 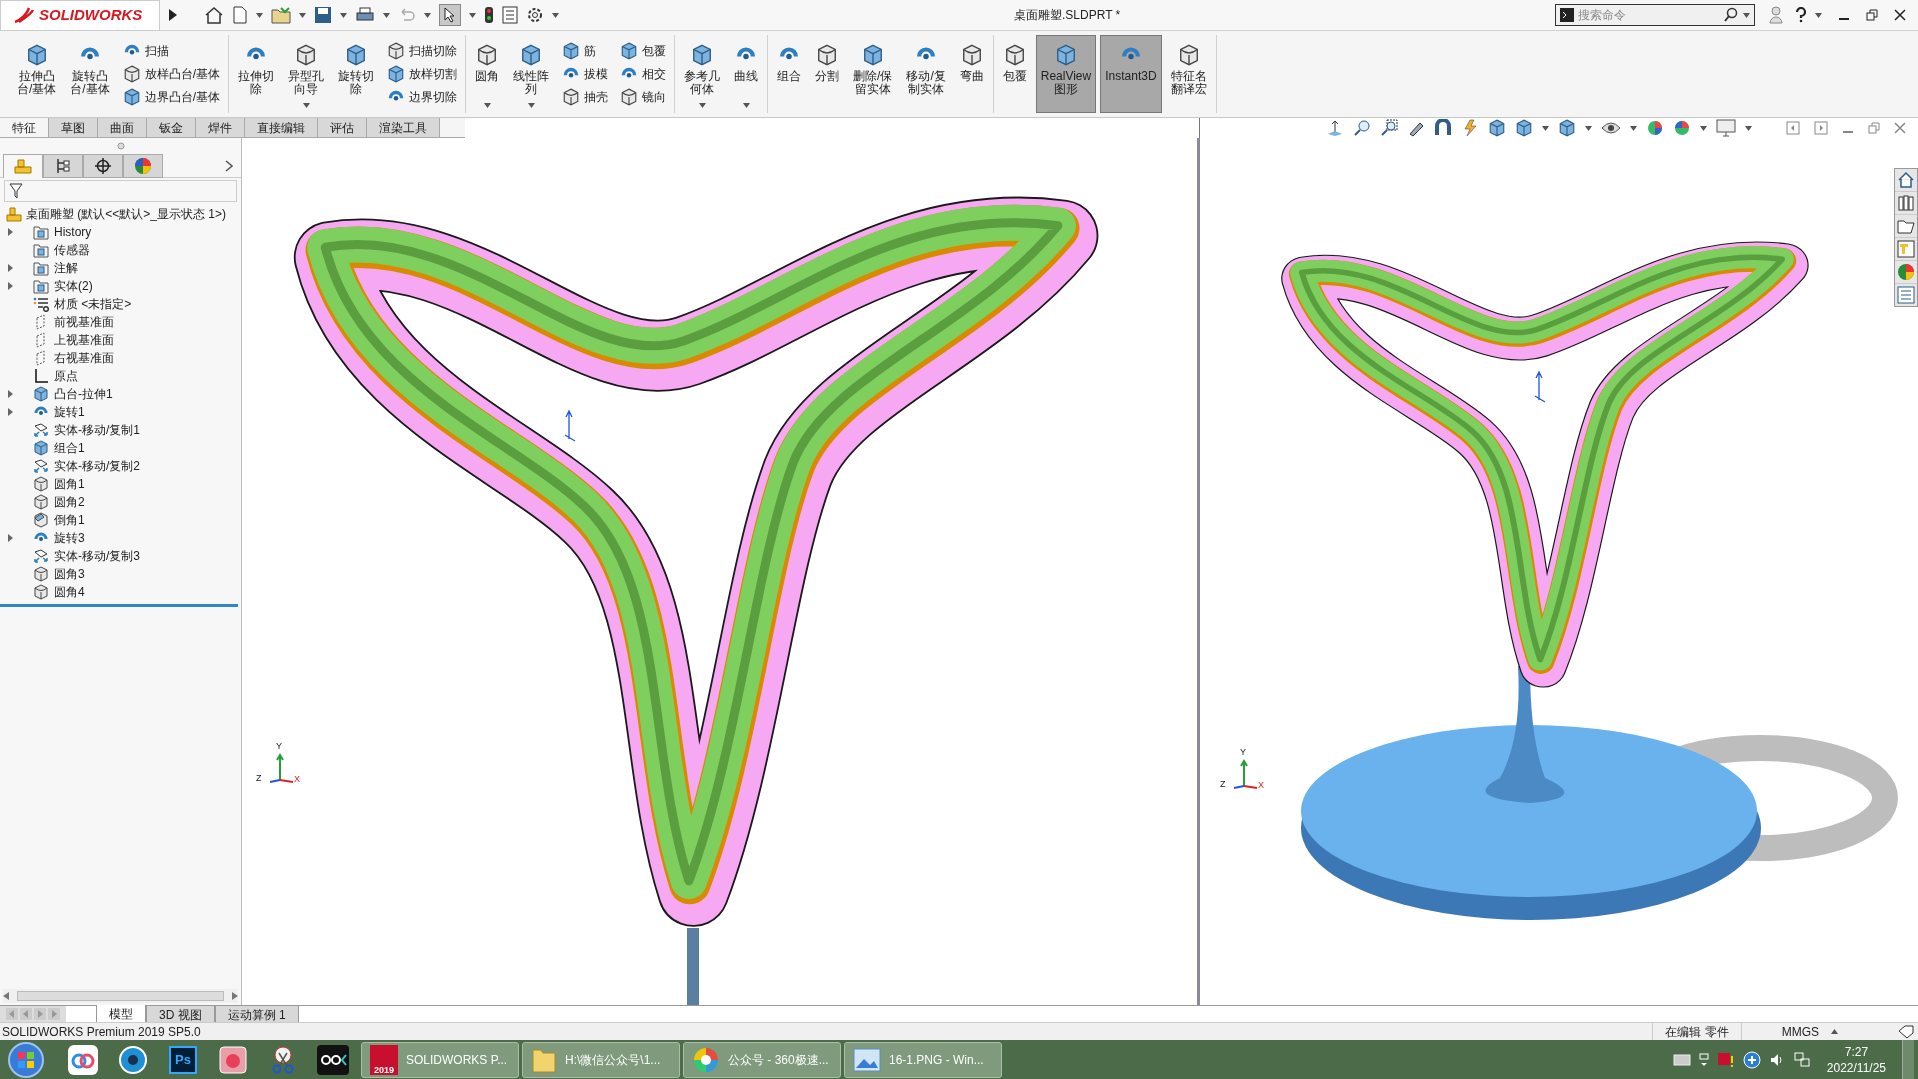 What do you see at coordinates (120, 996) in the screenshot?
I see `horizontal-scrollbar` at bounding box center [120, 996].